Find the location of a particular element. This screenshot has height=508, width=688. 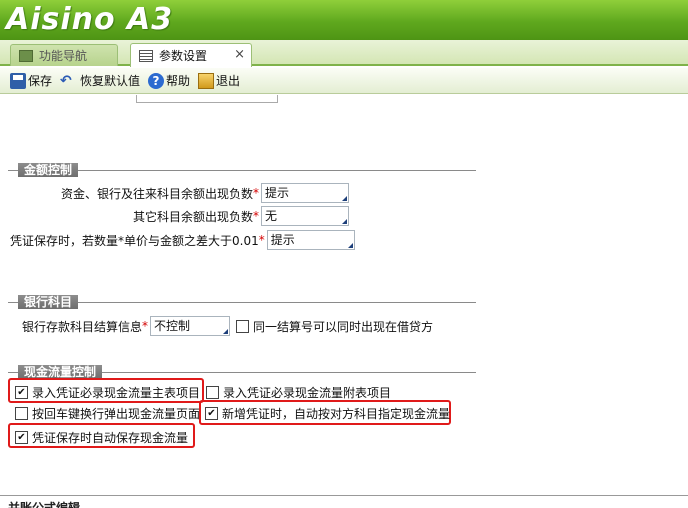

main-item-checkbox: 录入凭证必录现金流量主表项目 is located at coordinates (107, 392).